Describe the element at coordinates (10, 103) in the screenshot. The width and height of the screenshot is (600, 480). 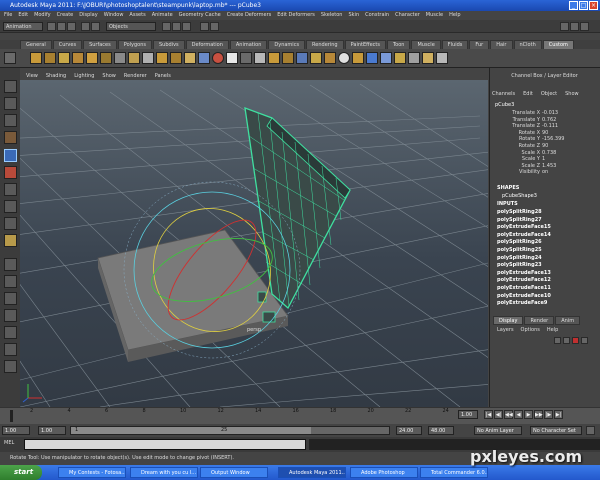
I see `lasso-tool-icon` at that location.